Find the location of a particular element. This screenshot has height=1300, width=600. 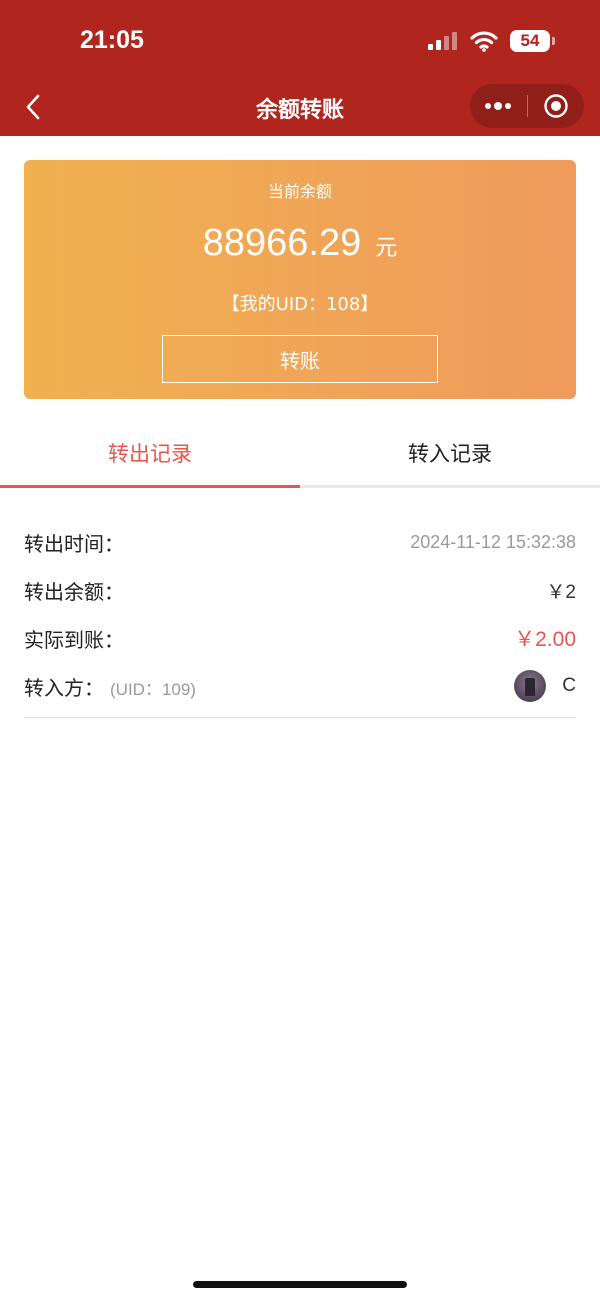

more-dots-icon is located at coordinates (498, 106).